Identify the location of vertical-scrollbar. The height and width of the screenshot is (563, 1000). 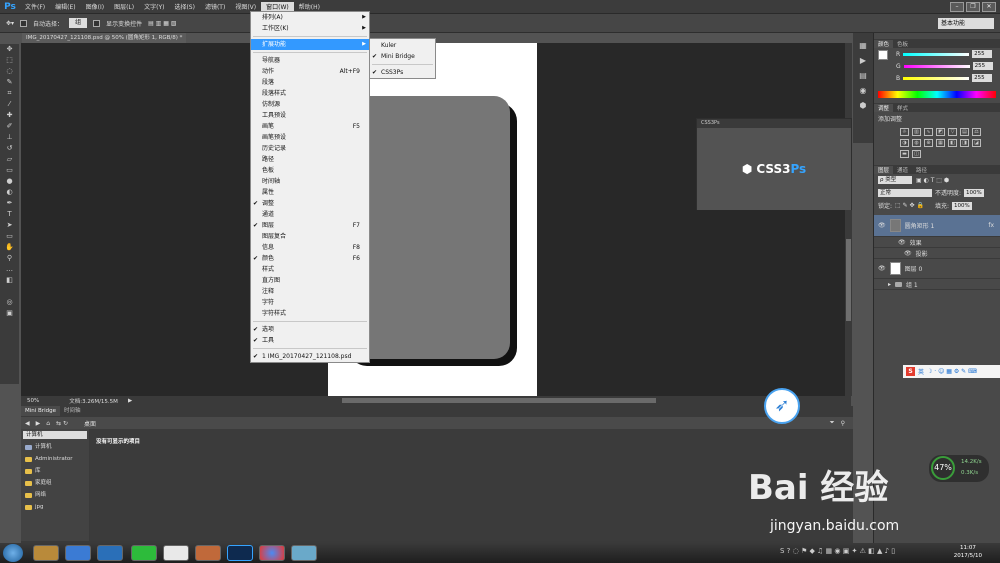
(848, 219).